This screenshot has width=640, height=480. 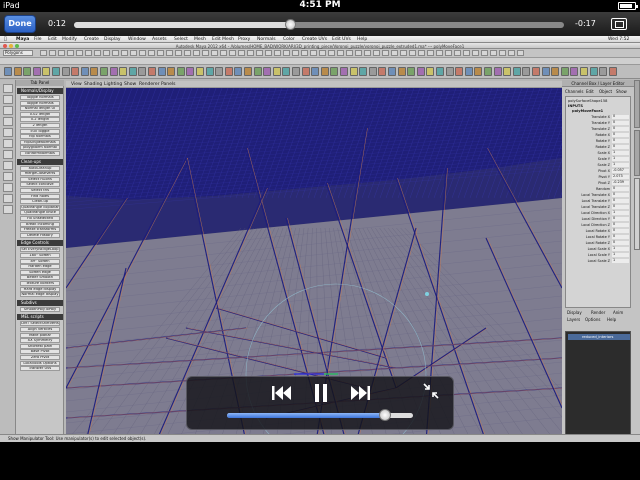 What do you see at coordinates (618, 312) in the screenshot?
I see `layer-tab-anim: Anim` at bounding box center [618, 312].